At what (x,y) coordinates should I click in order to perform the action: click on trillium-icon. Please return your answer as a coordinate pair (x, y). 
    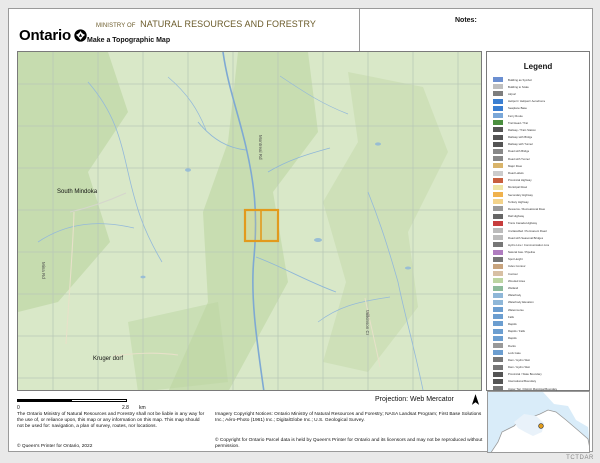
    Looking at the image, I should click on (80, 35).